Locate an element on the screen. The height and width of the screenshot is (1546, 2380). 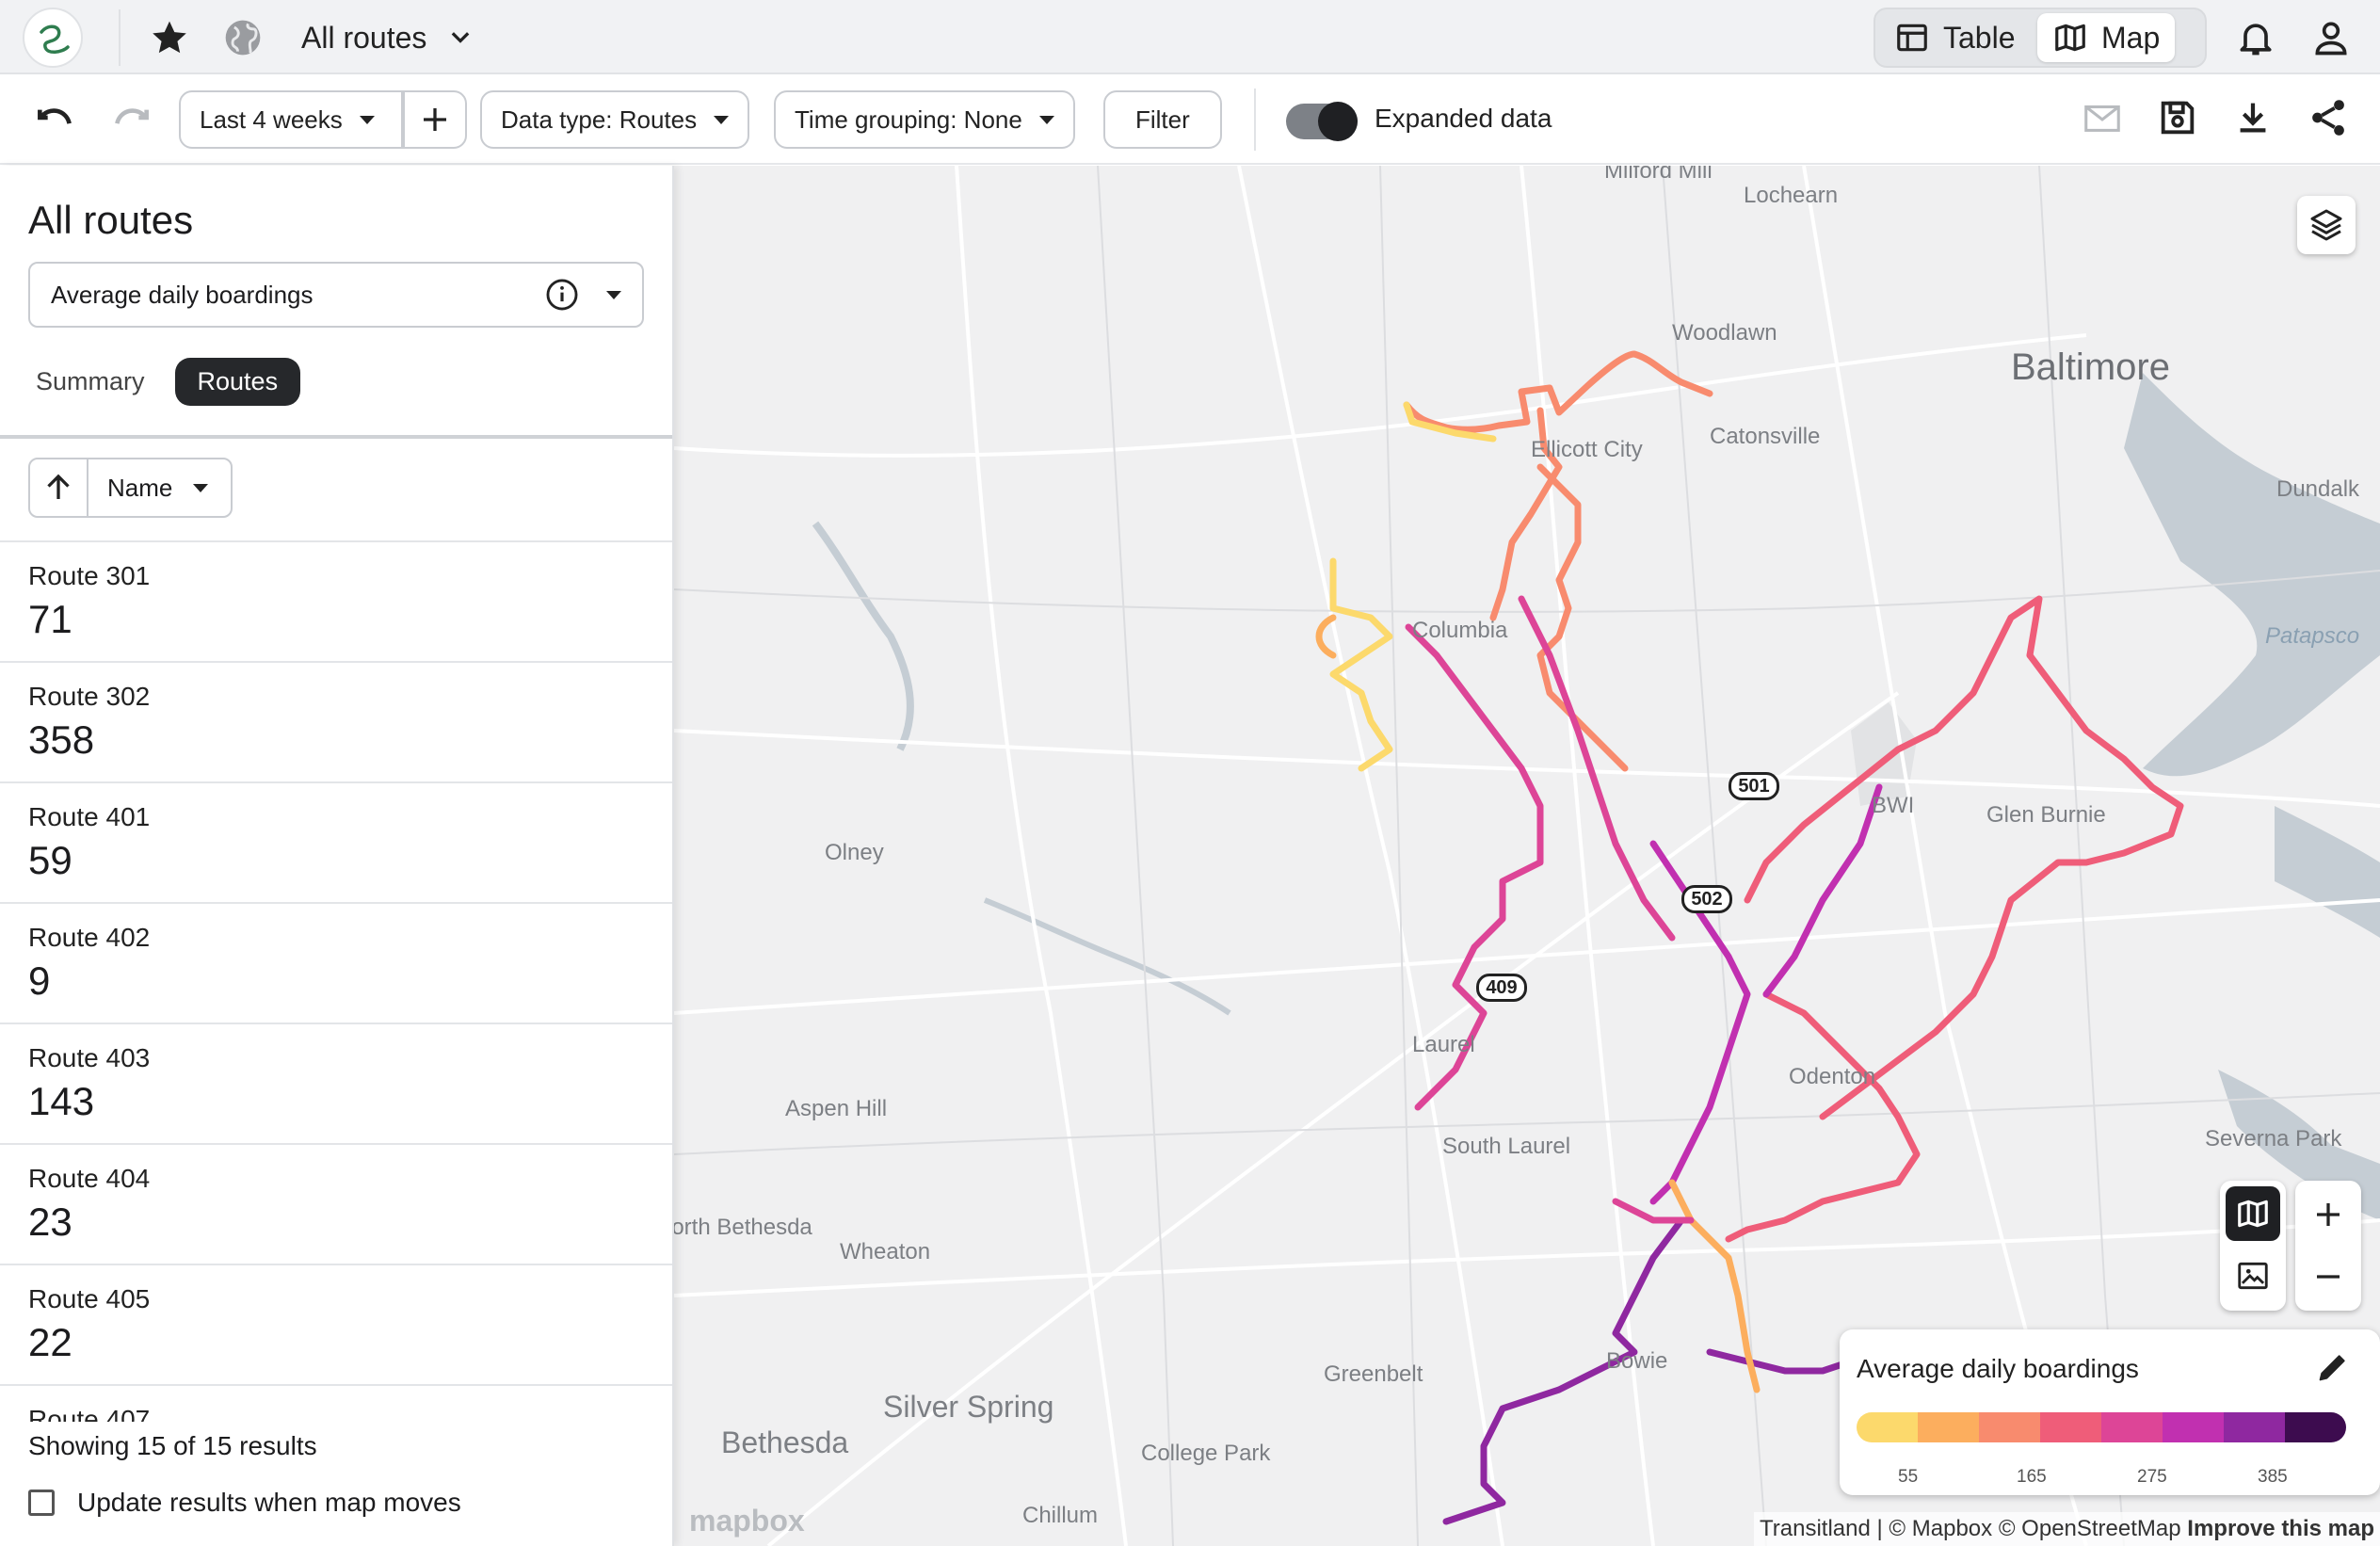
list-item: Route 403 143 is located at coordinates (336, 1083).